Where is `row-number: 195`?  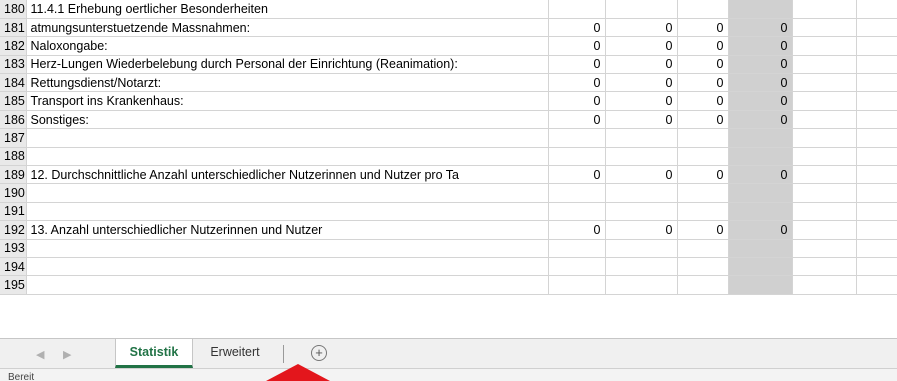
row-number: 195 is located at coordinates (13, 285).